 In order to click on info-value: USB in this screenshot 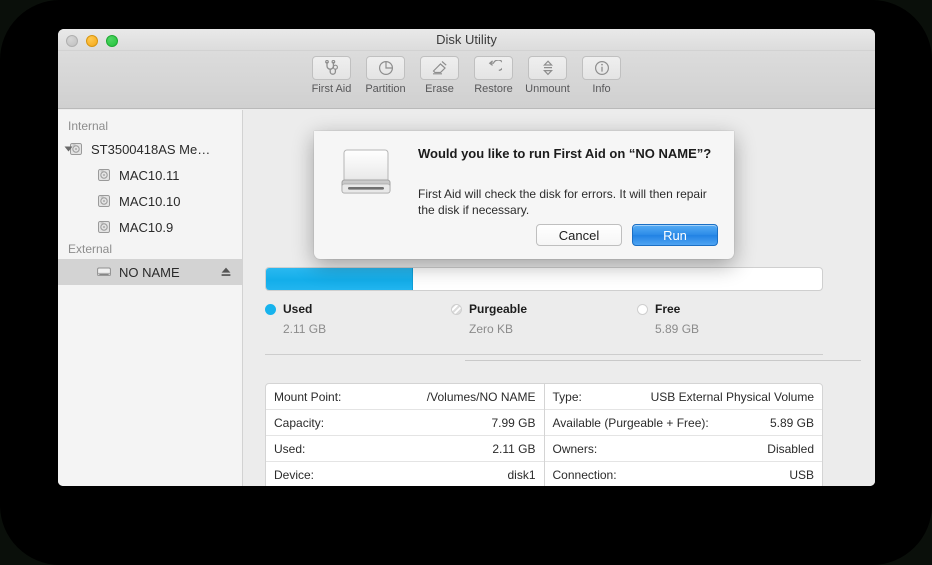, I will do `click(801, 475)`.